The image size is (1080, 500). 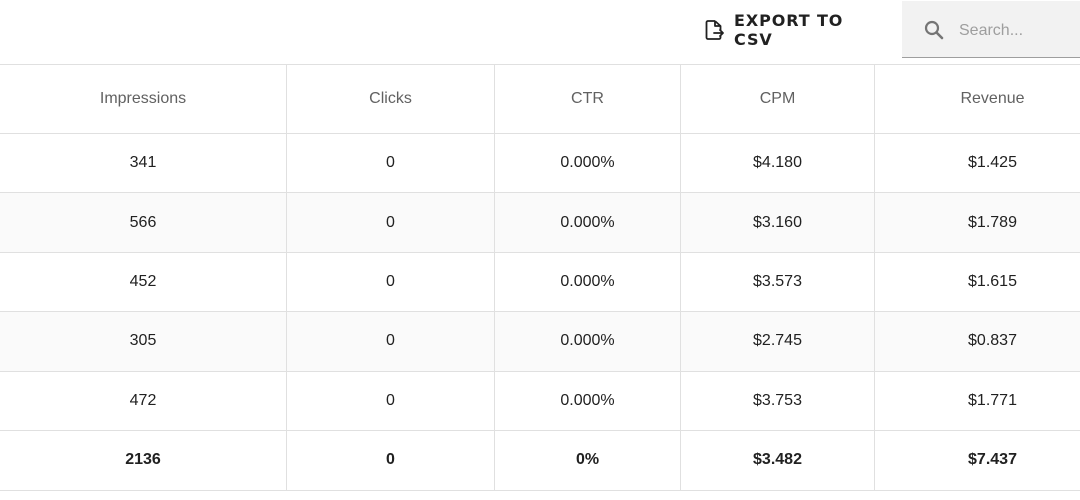 I want to click on export-label: EXPORT TO CSV, so click(x=789, y=30).